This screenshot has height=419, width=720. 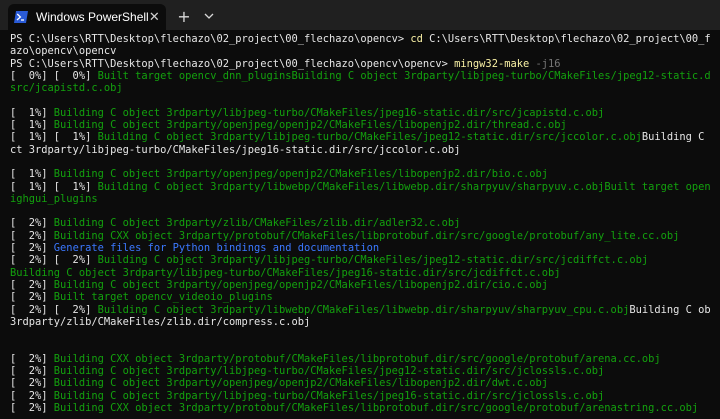 What do you see at coordinates (360, 199) in the screenshot?
I see `terminal-line: ighgui_plugins` at bounding box center [360, 199].